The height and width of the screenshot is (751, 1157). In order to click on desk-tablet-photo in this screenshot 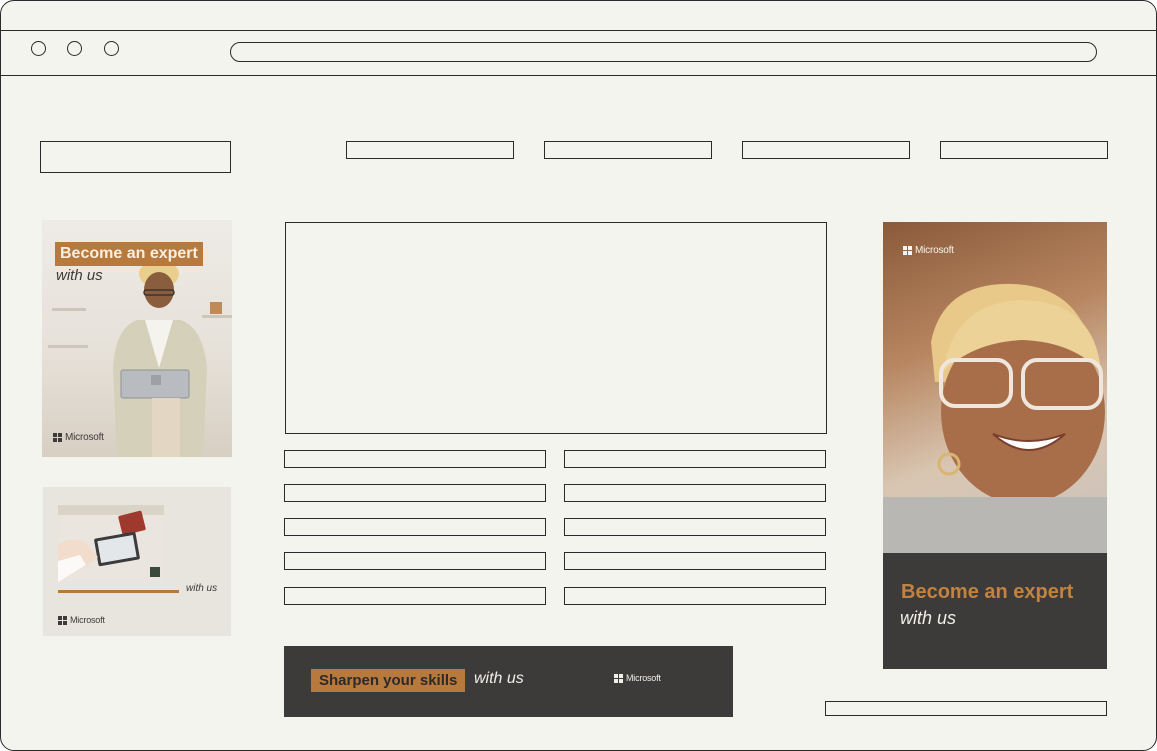, I will do `click(111, 543)`.